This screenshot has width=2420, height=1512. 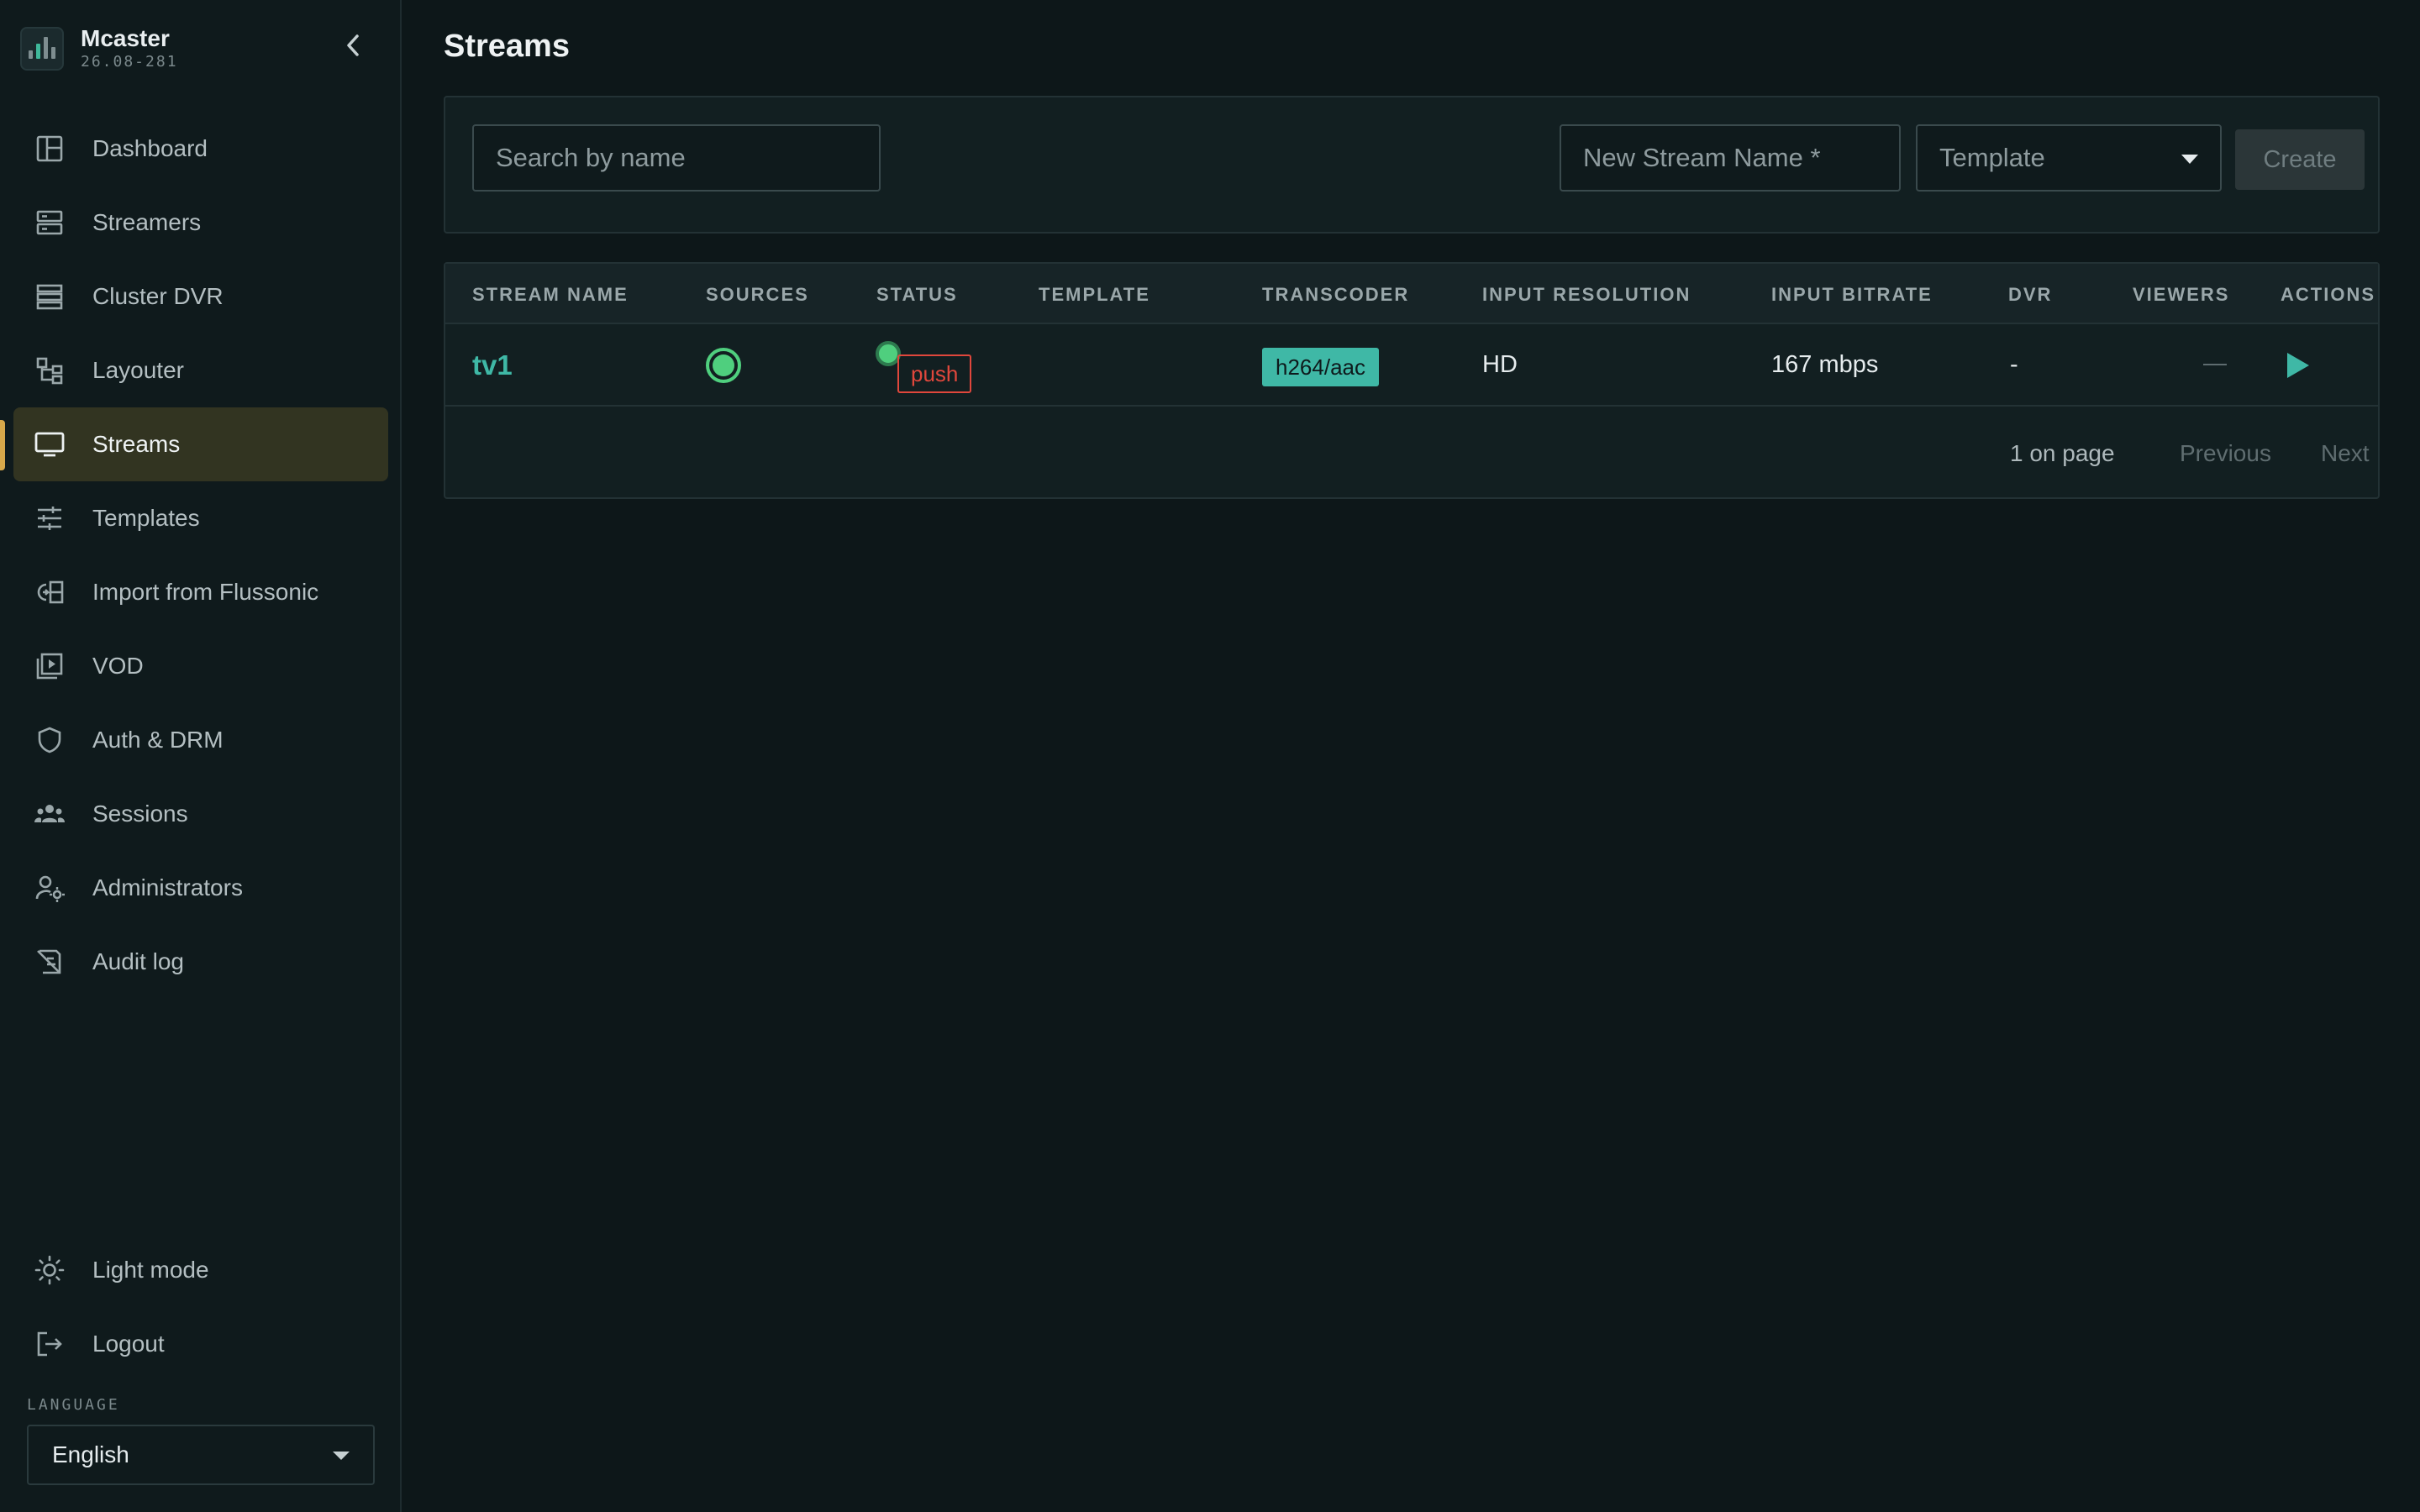 What do you see at coordinates (50, 814) in the screenshot?
I see `users-icon` at bounding box center [50, 814].